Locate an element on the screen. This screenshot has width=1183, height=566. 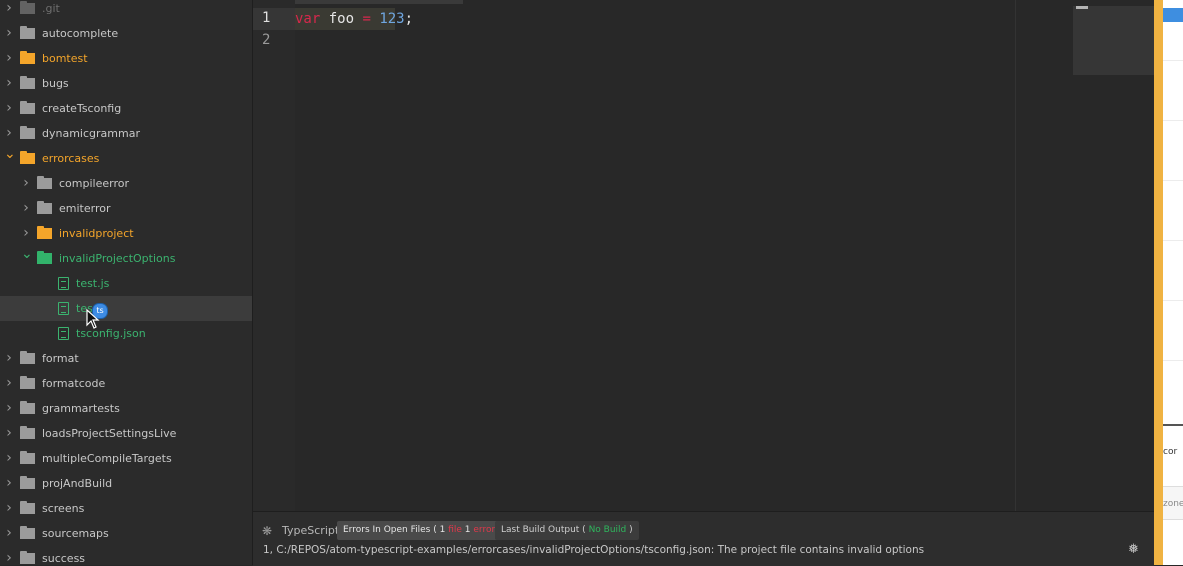
tree-item-label: success is located at coordinates (64, 558).